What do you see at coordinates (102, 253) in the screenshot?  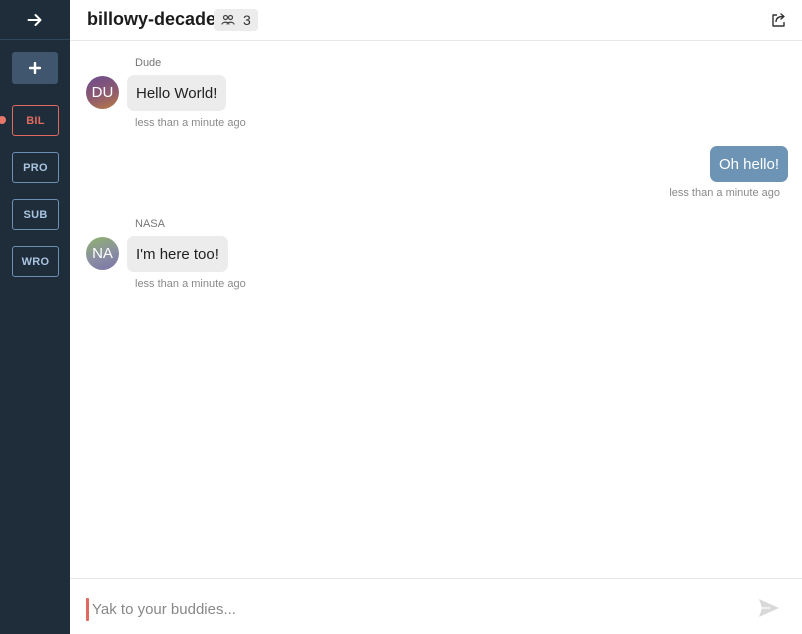 I see `avatar: NA` at bounding box center [102, 253].